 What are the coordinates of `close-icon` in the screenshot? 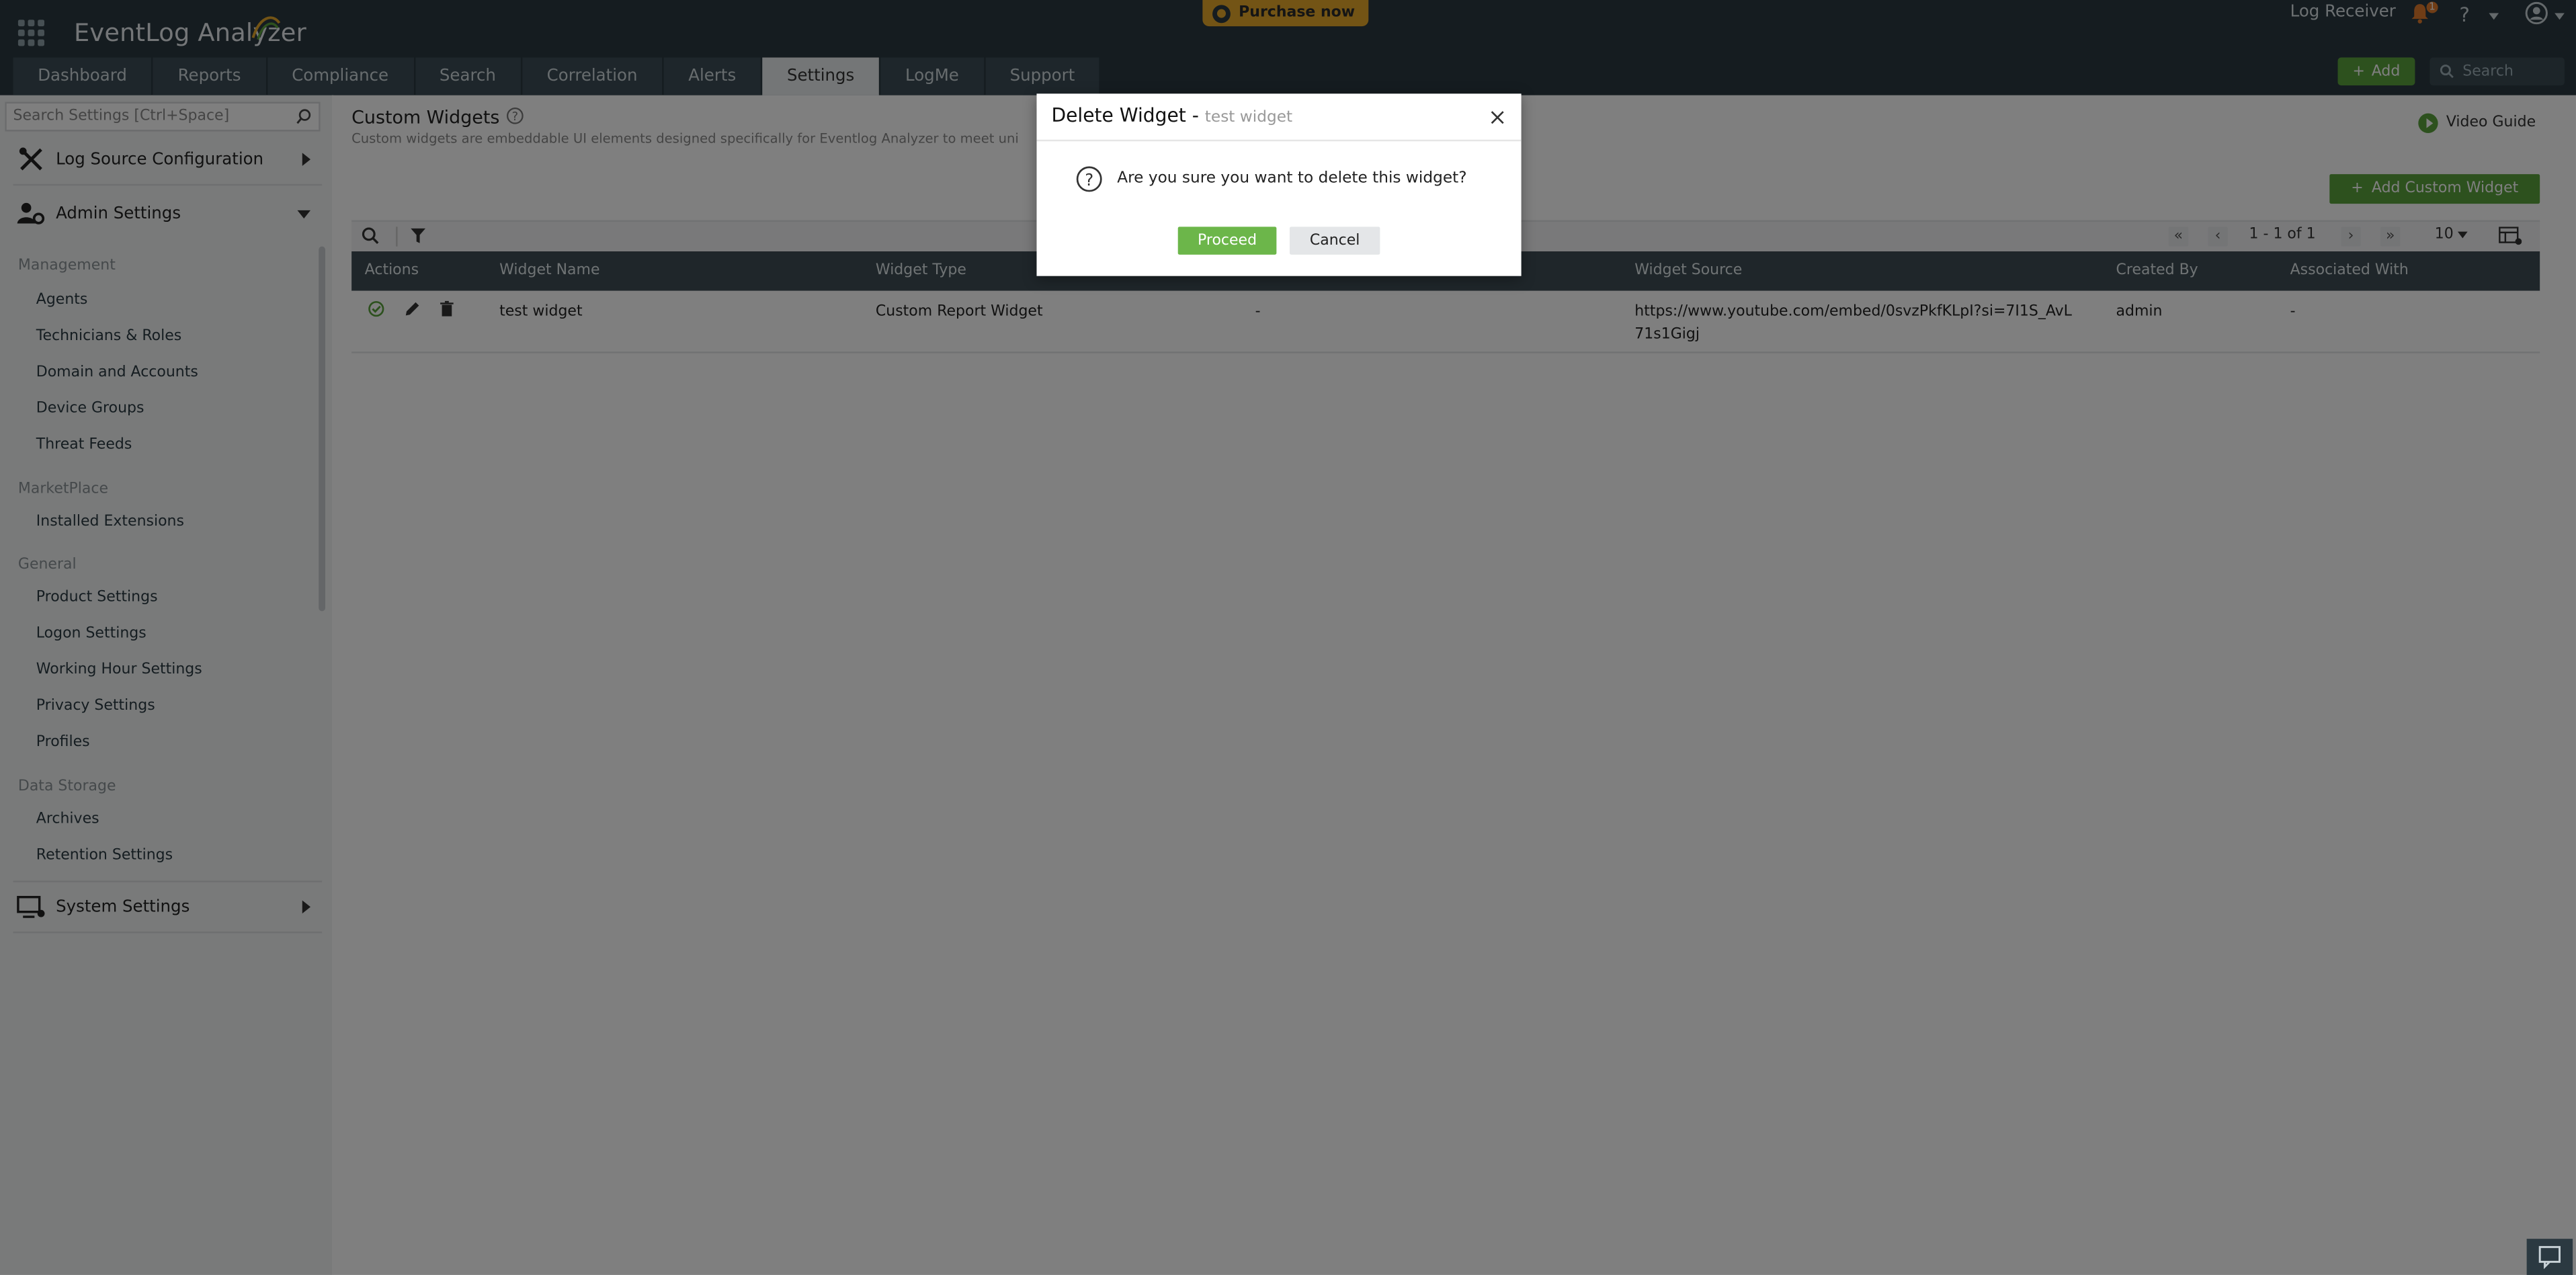 It's located at (1497, 117).